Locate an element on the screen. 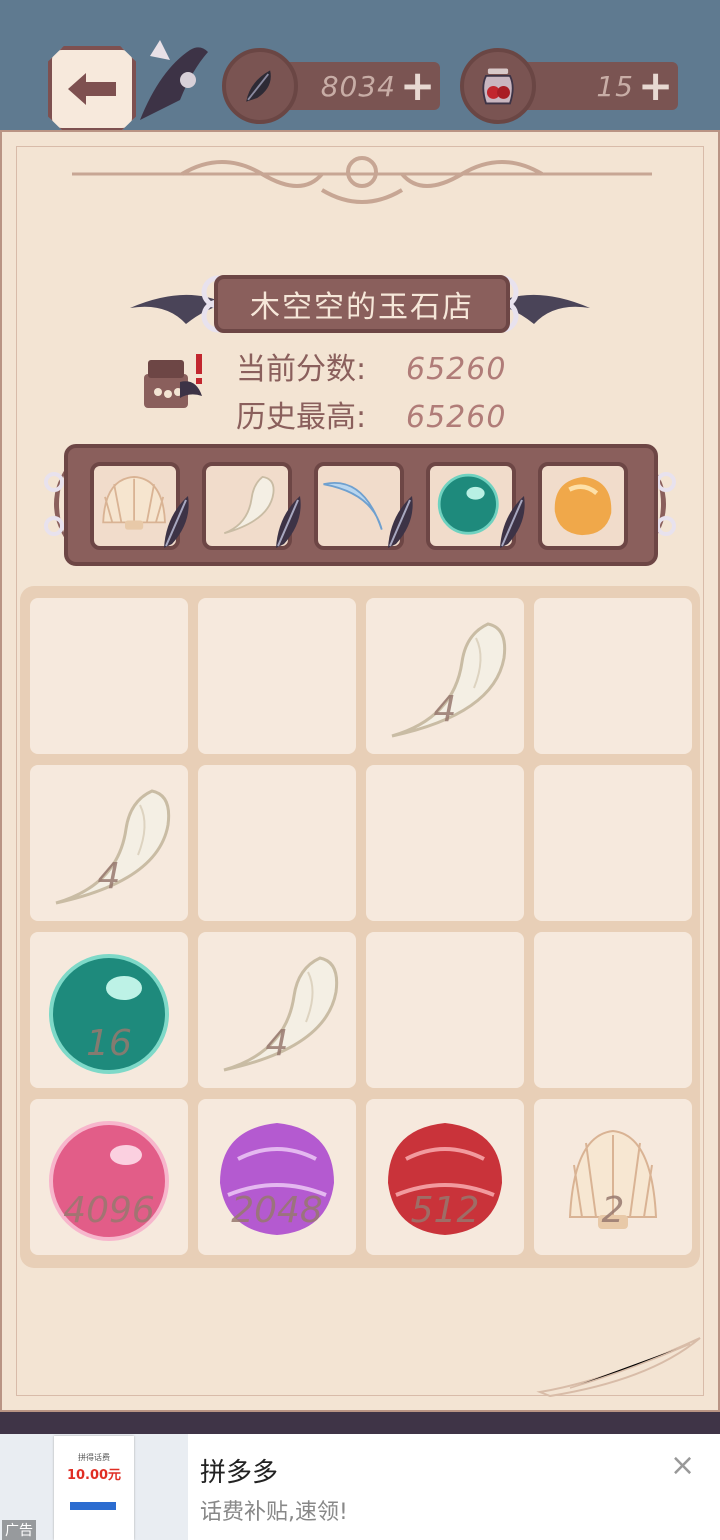  feather-count: 8034 is located at coordinates (358, 86).